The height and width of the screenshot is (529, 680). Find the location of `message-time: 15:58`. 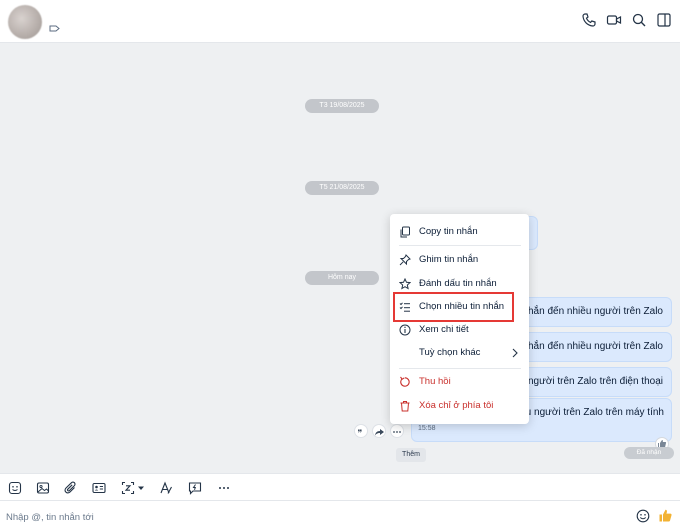

message-time: 15:58 is located at coordinates (427, 428).